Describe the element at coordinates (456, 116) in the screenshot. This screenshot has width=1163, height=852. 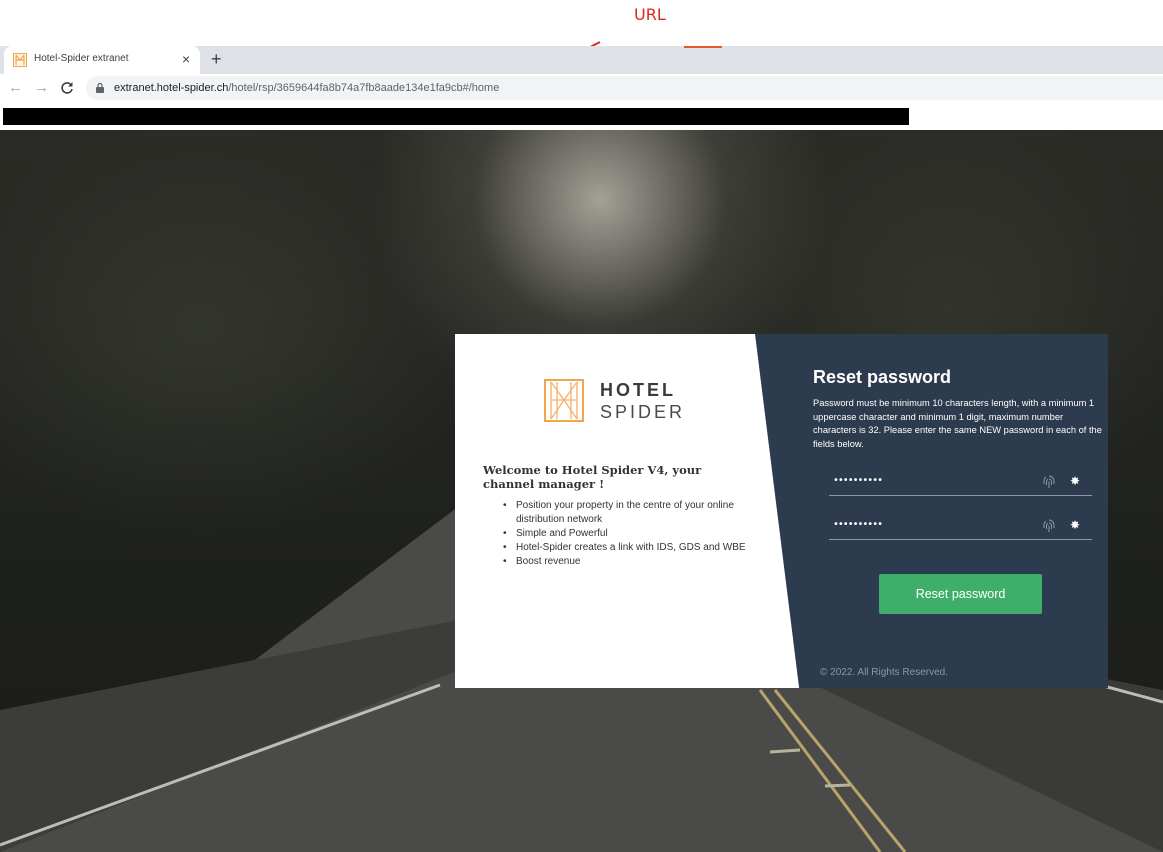
I see `redaction-bar` at that location.